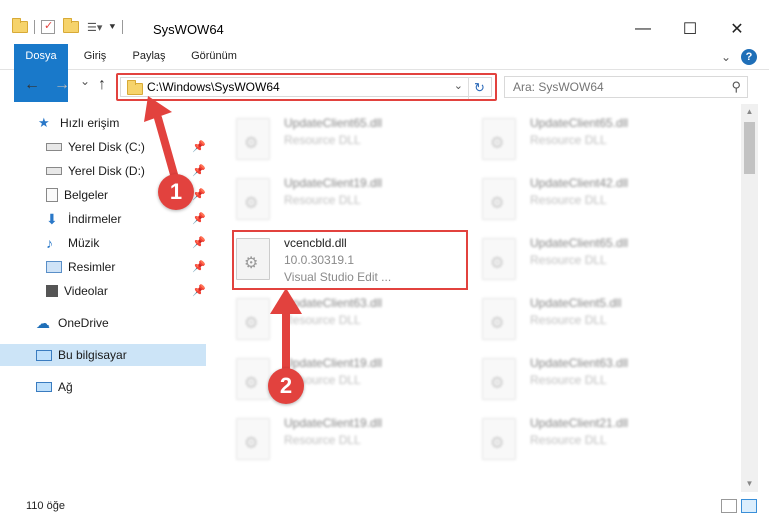  Describe the element at coordinates (610, 87) in the screenshot. I see `search-input` at that location.